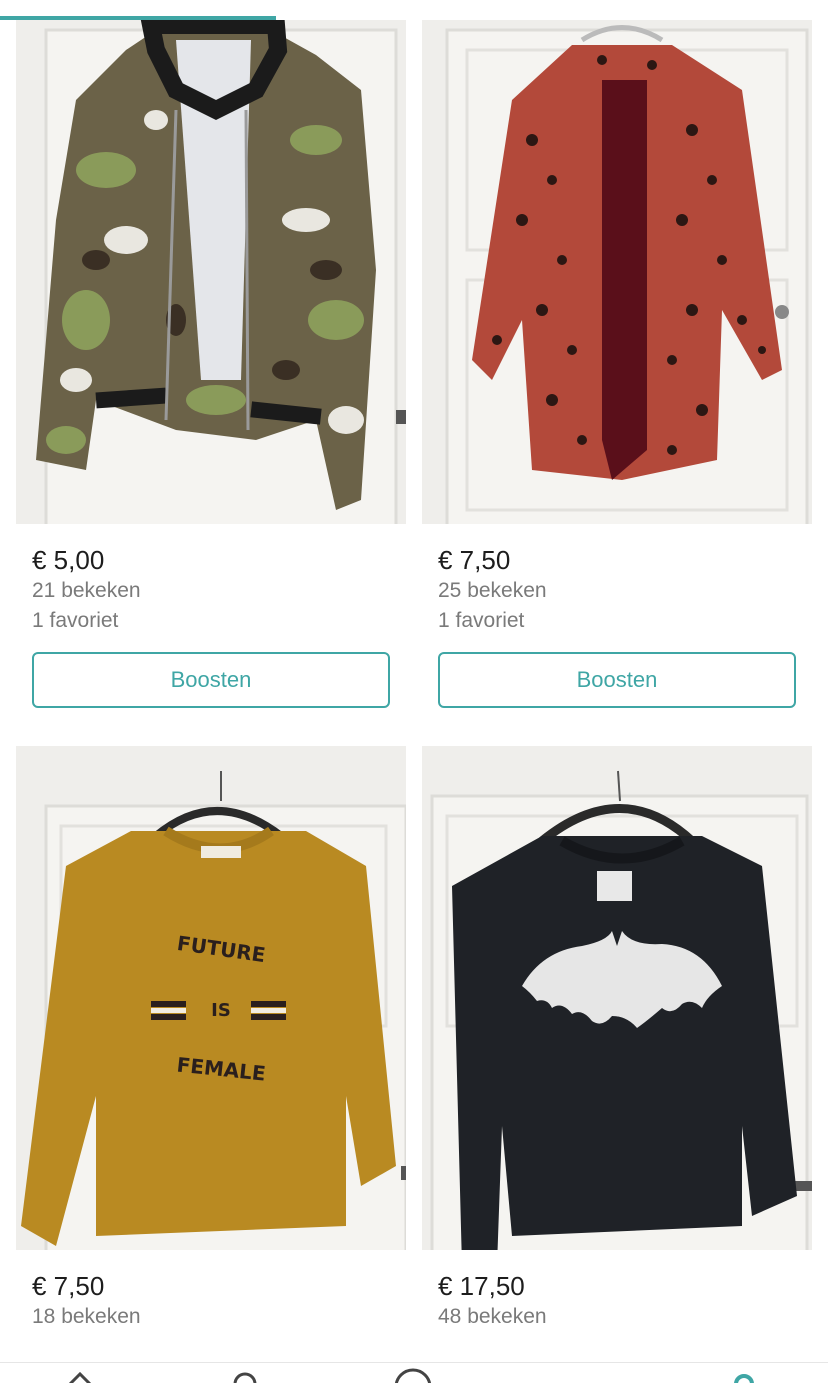  What do you see at coordinates (221, 1010) in the screenshot?
I see `print-text-is: IS` at bounding box center [221, 1010].